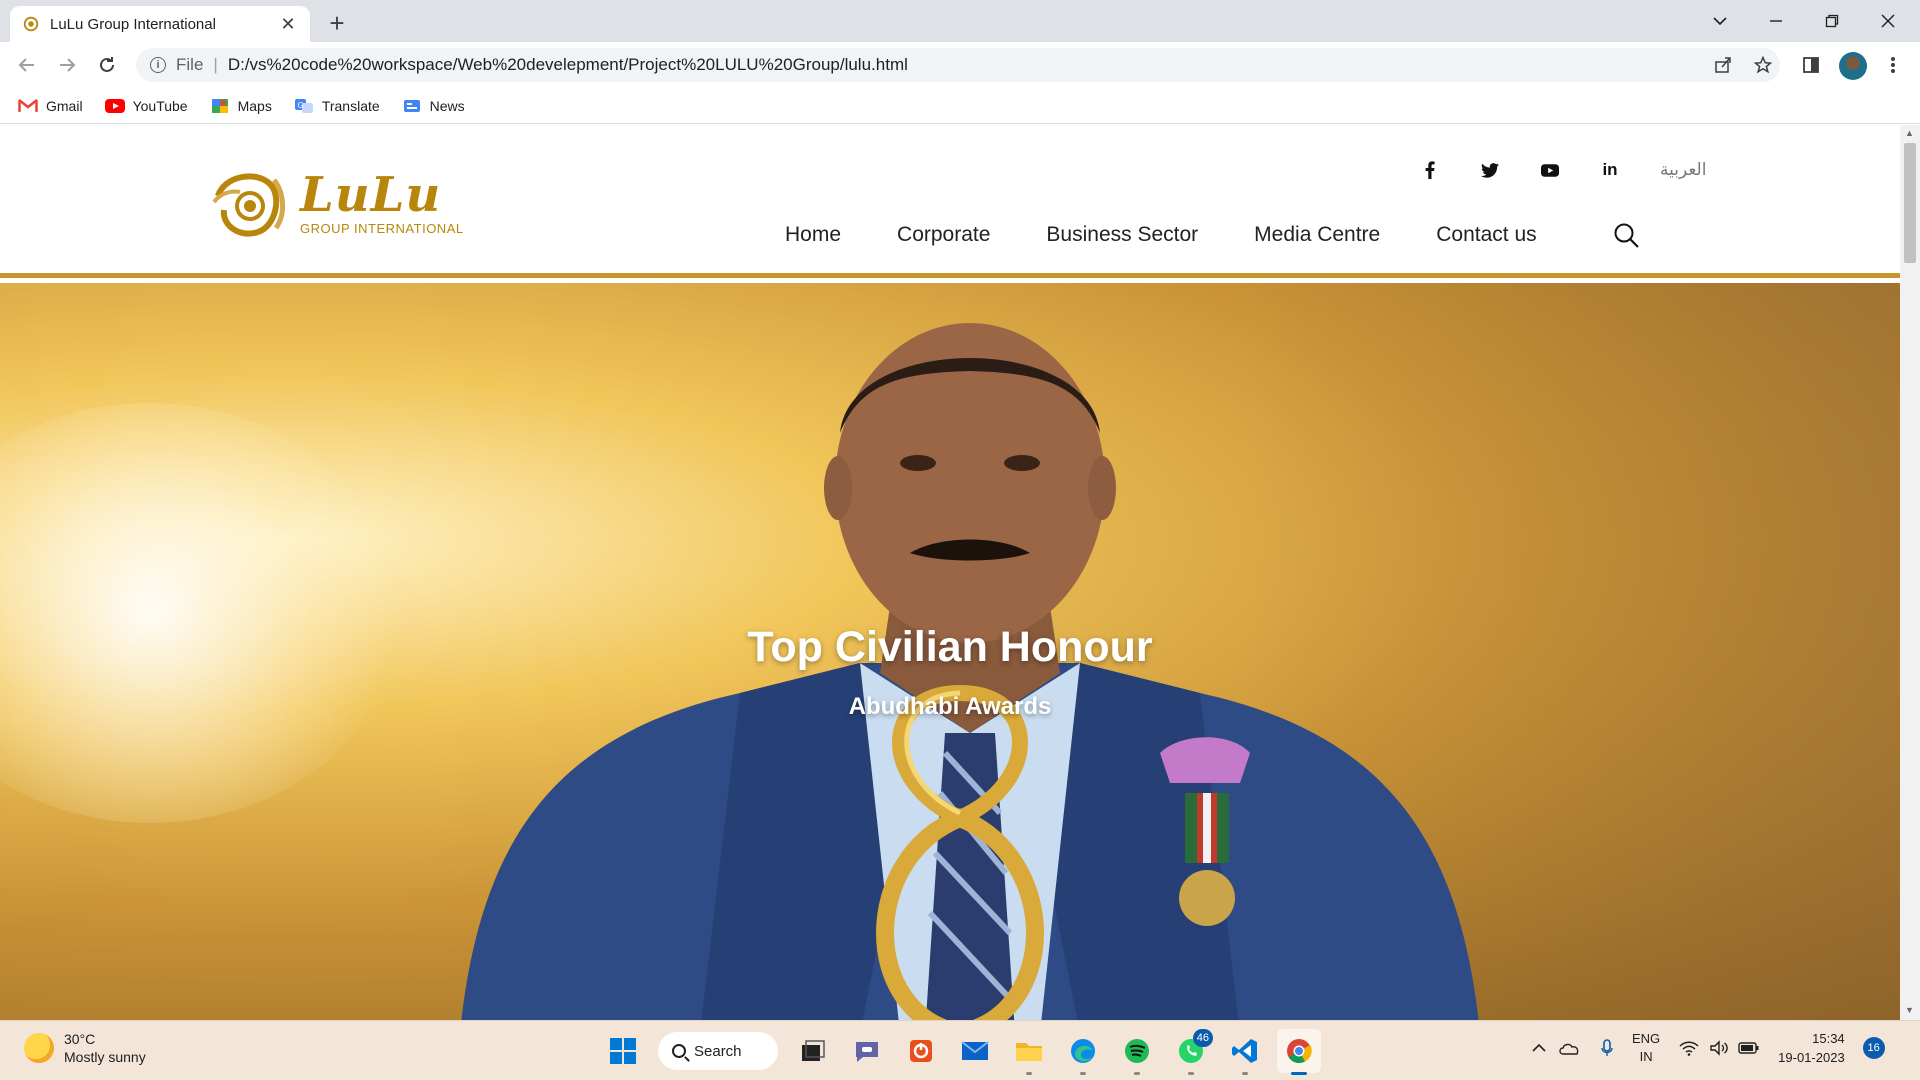 The image size is (1920, 1080). I want to click on hero-subtitle: Abudhabi Awards, so click(950, 706).